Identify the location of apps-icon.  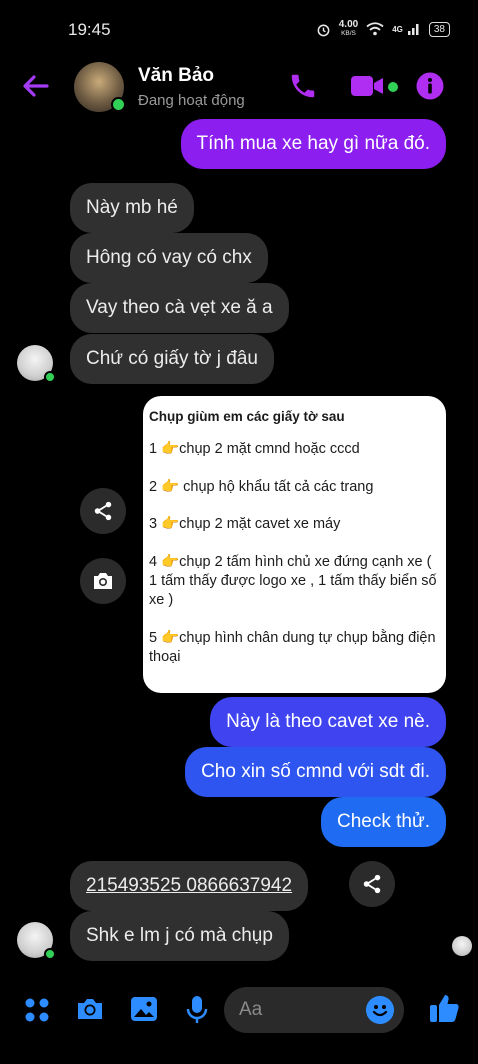
(37, 1010).